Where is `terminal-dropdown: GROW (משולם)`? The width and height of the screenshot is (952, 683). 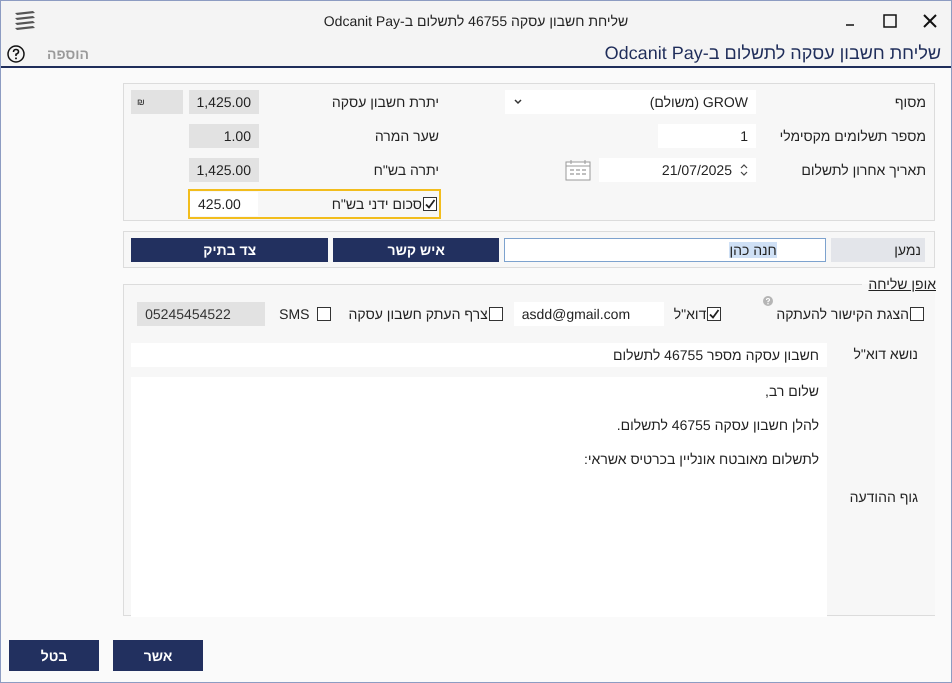
terminal-dropdown: GROW (משולם) is located at coordinates (630, 102).